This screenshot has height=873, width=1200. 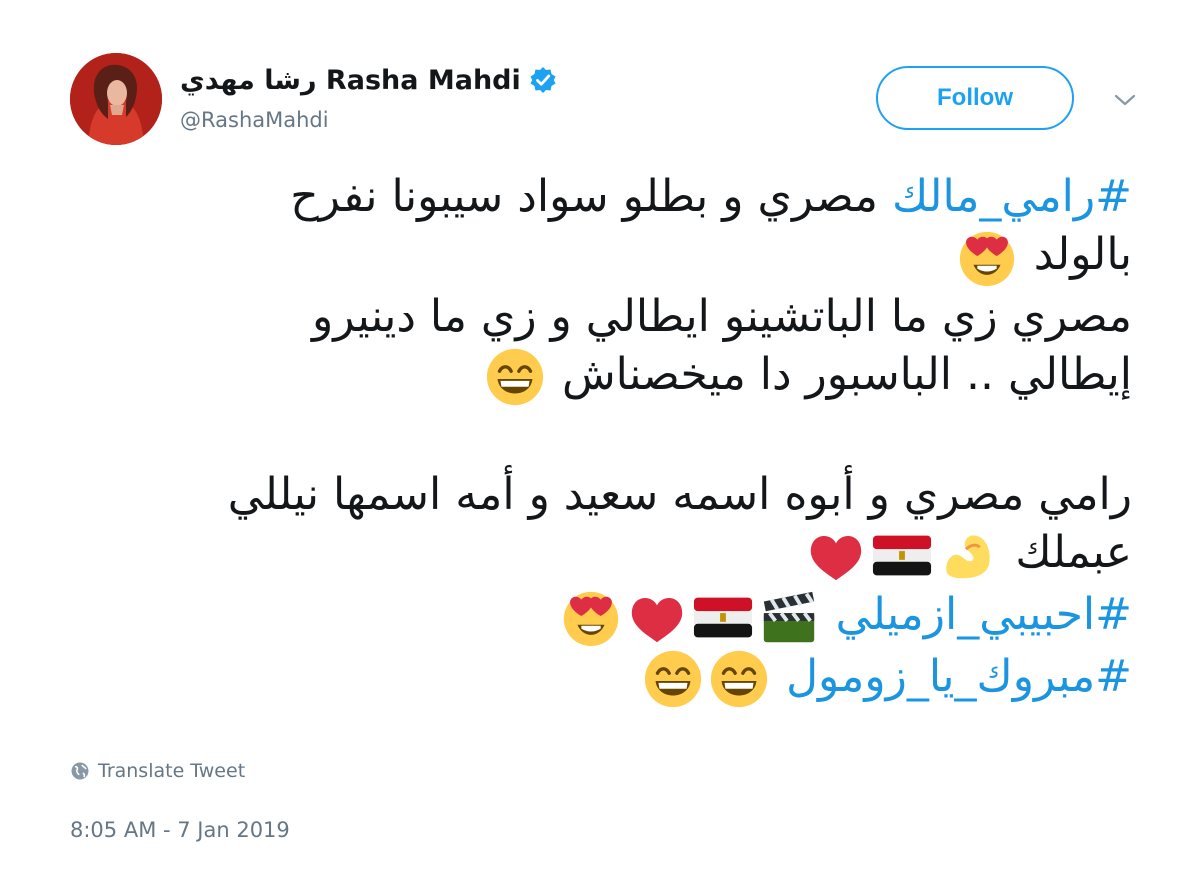 I want to click on tweet-line-2: بالولد, so click(x=602, y=257).